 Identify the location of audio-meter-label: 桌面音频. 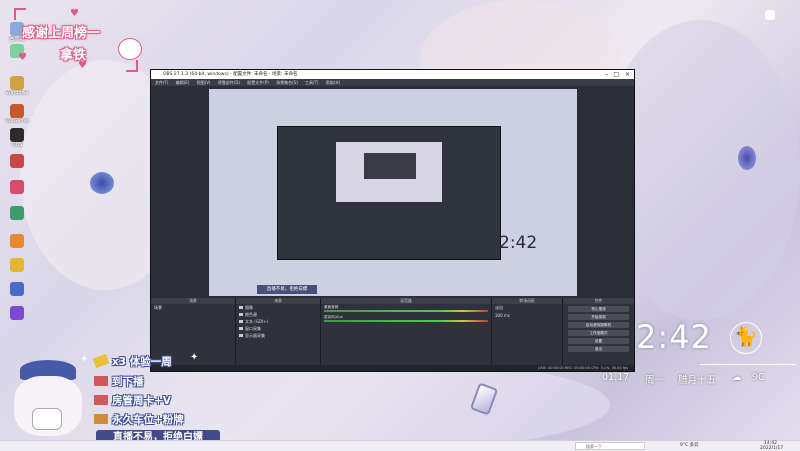
(331, 307).